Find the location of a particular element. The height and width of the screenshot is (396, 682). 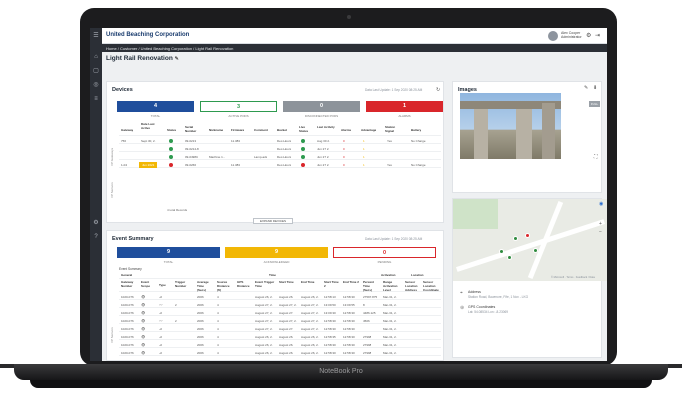

col-gateway-number: Gateway Number is located at coordinates (129, 284).